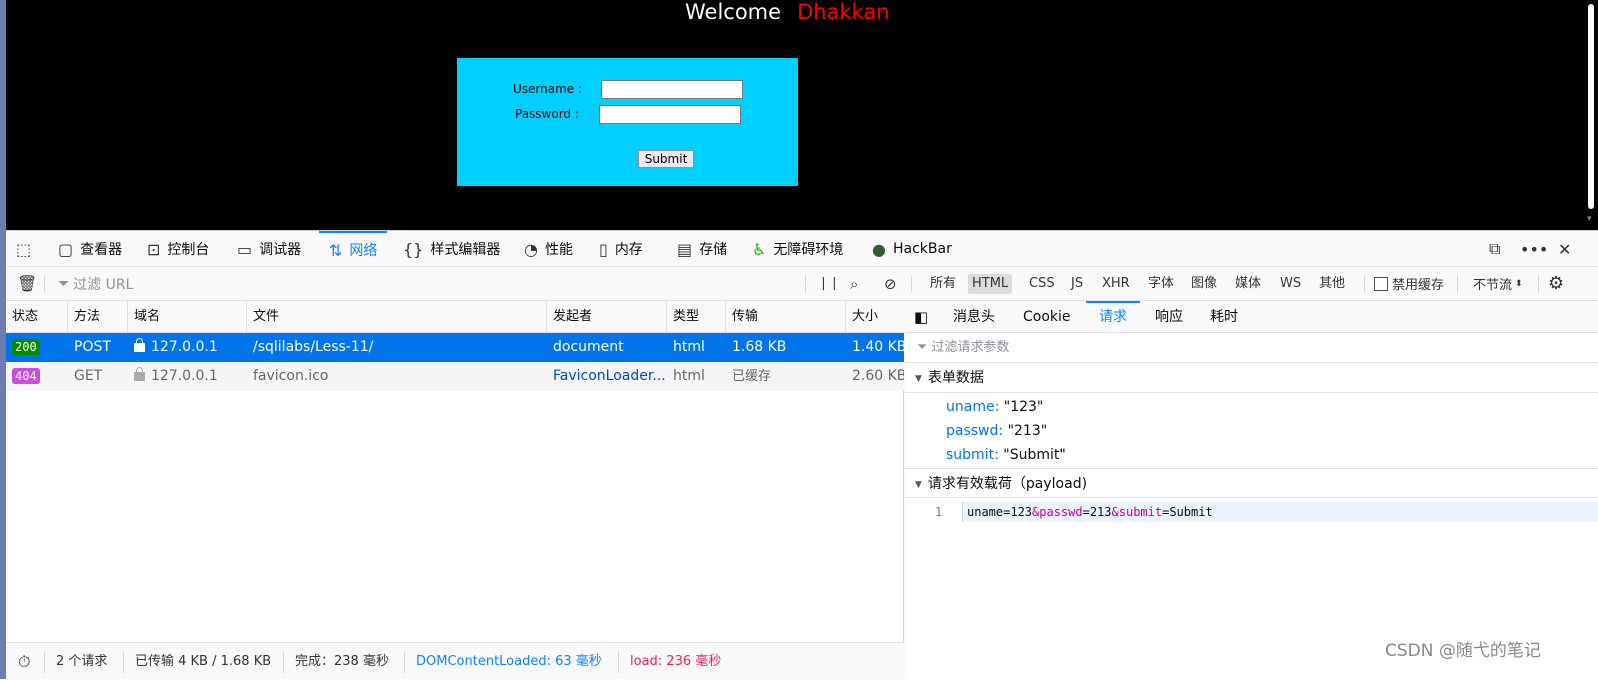 The width and height of the screenshot is (1598, 680). I want to click on trash-icon: 🗑, so click(27, 283).